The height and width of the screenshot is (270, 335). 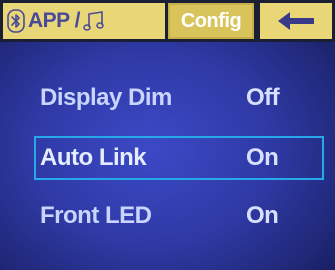 I want to click on back-arrow-icon, so click(x=296, y=21).